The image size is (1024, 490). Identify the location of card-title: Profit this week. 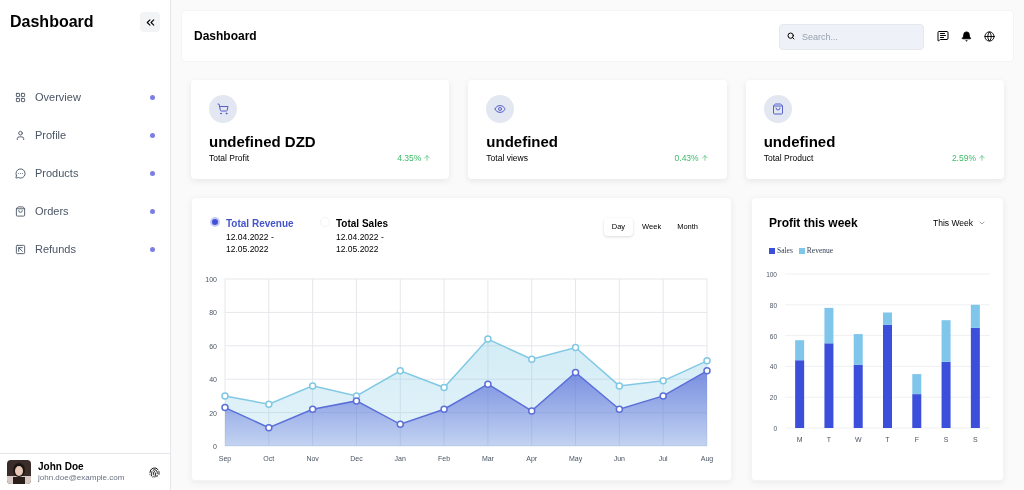
(813, 223).